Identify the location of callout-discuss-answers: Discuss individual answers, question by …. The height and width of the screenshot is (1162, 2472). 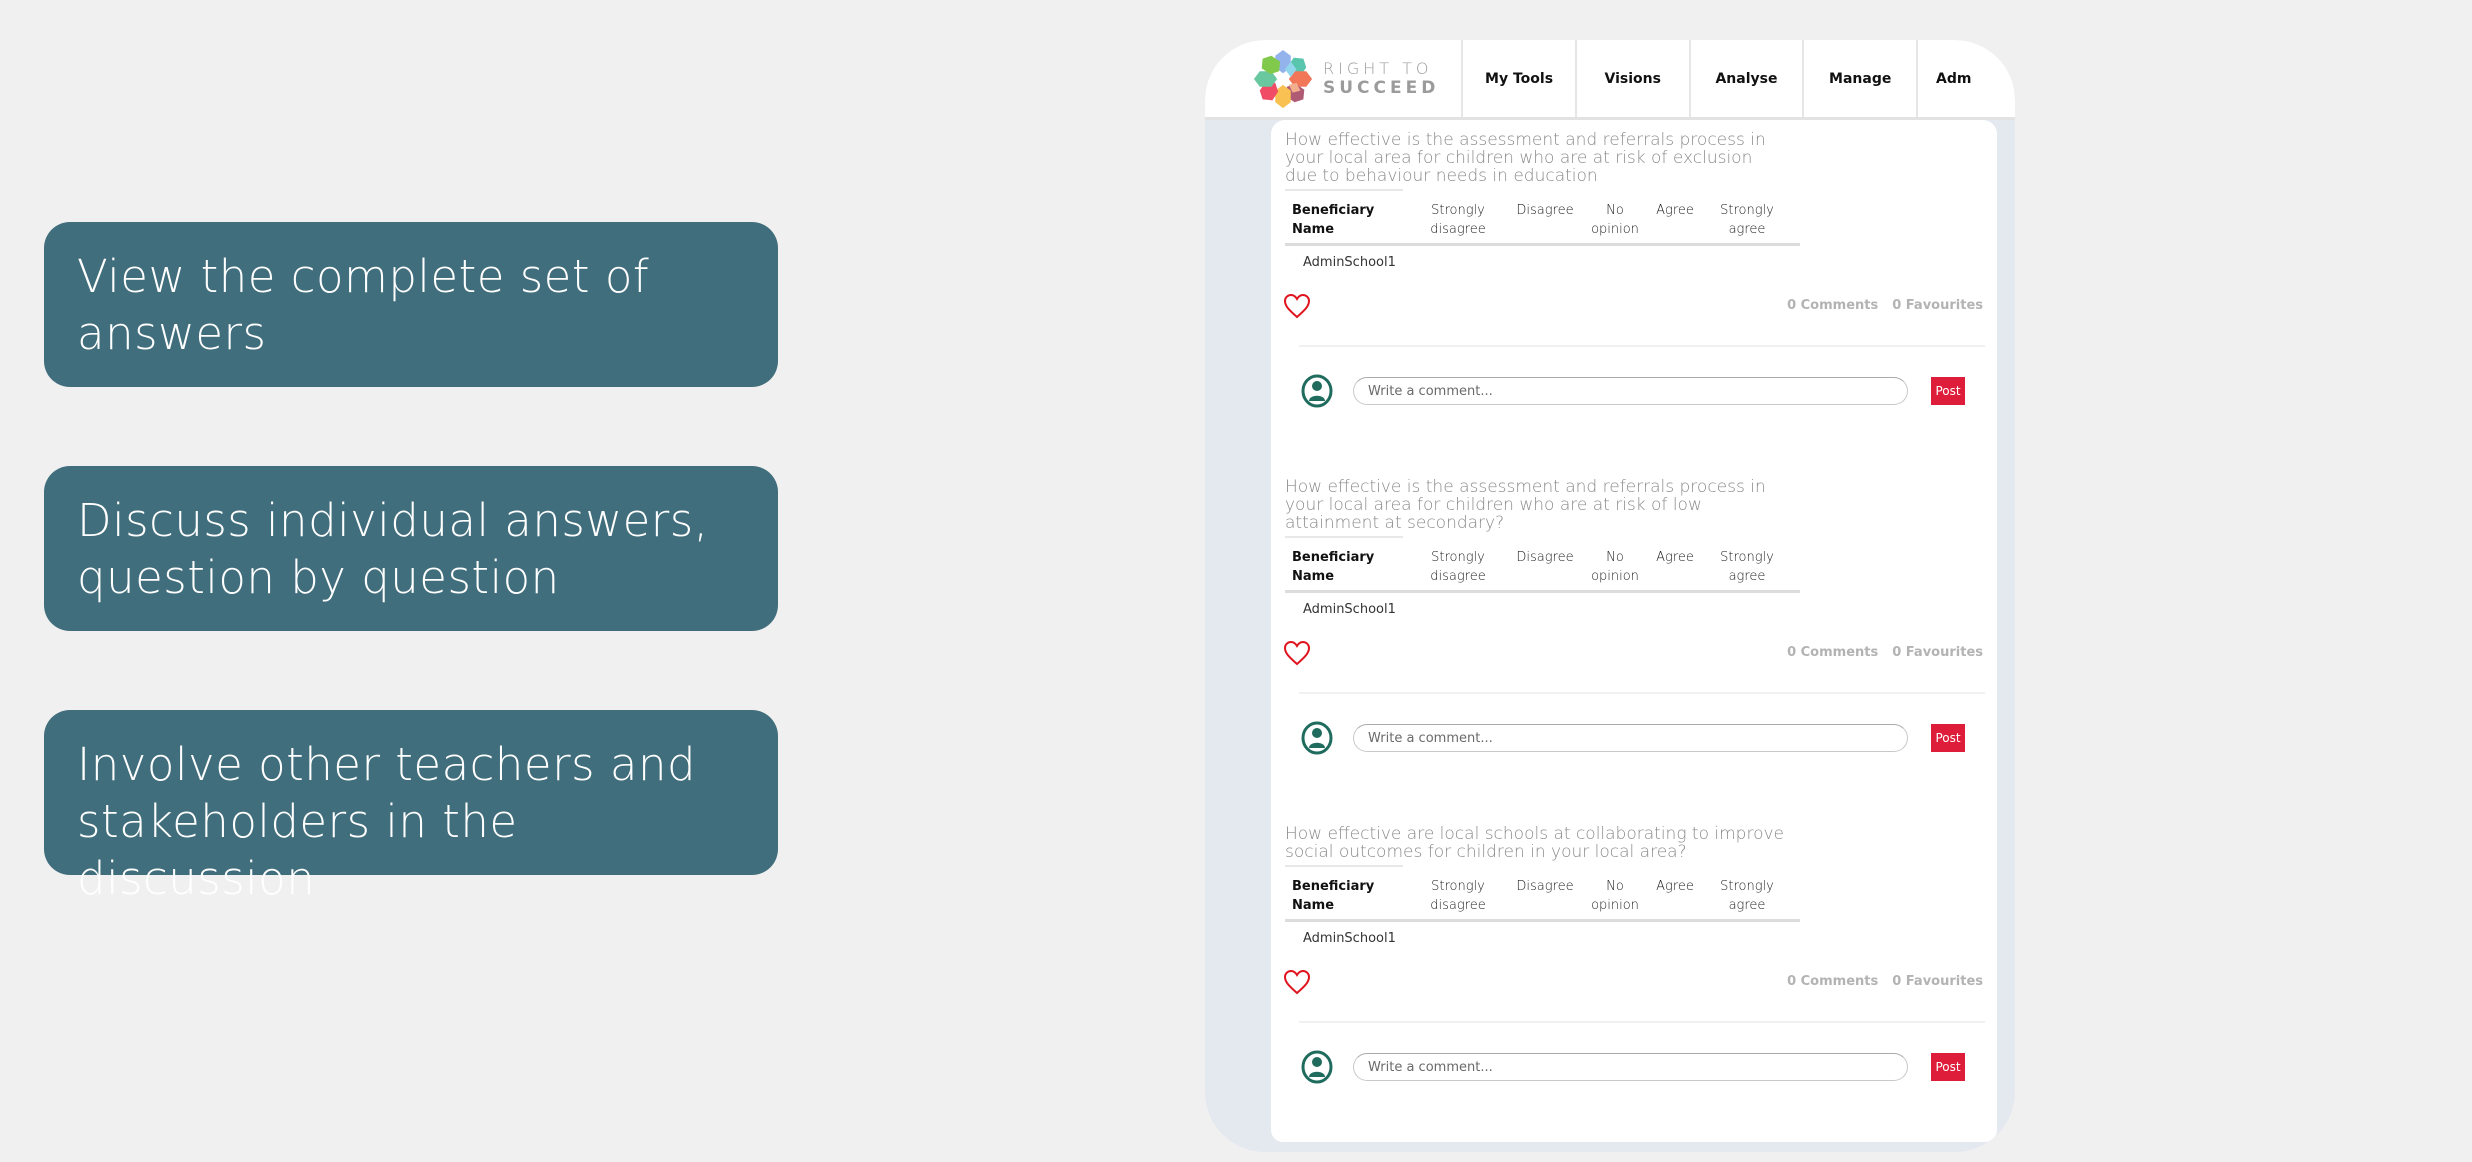
(411, 548).